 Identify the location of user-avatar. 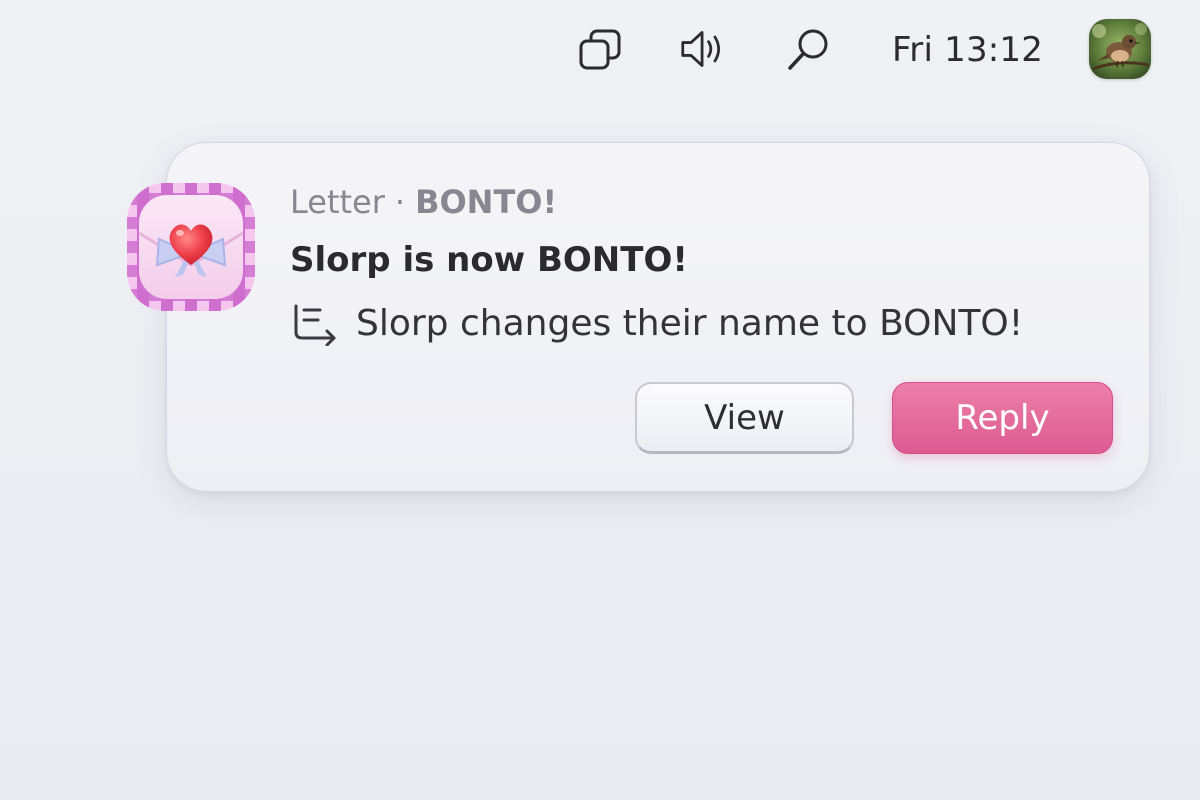
(1120, 49).